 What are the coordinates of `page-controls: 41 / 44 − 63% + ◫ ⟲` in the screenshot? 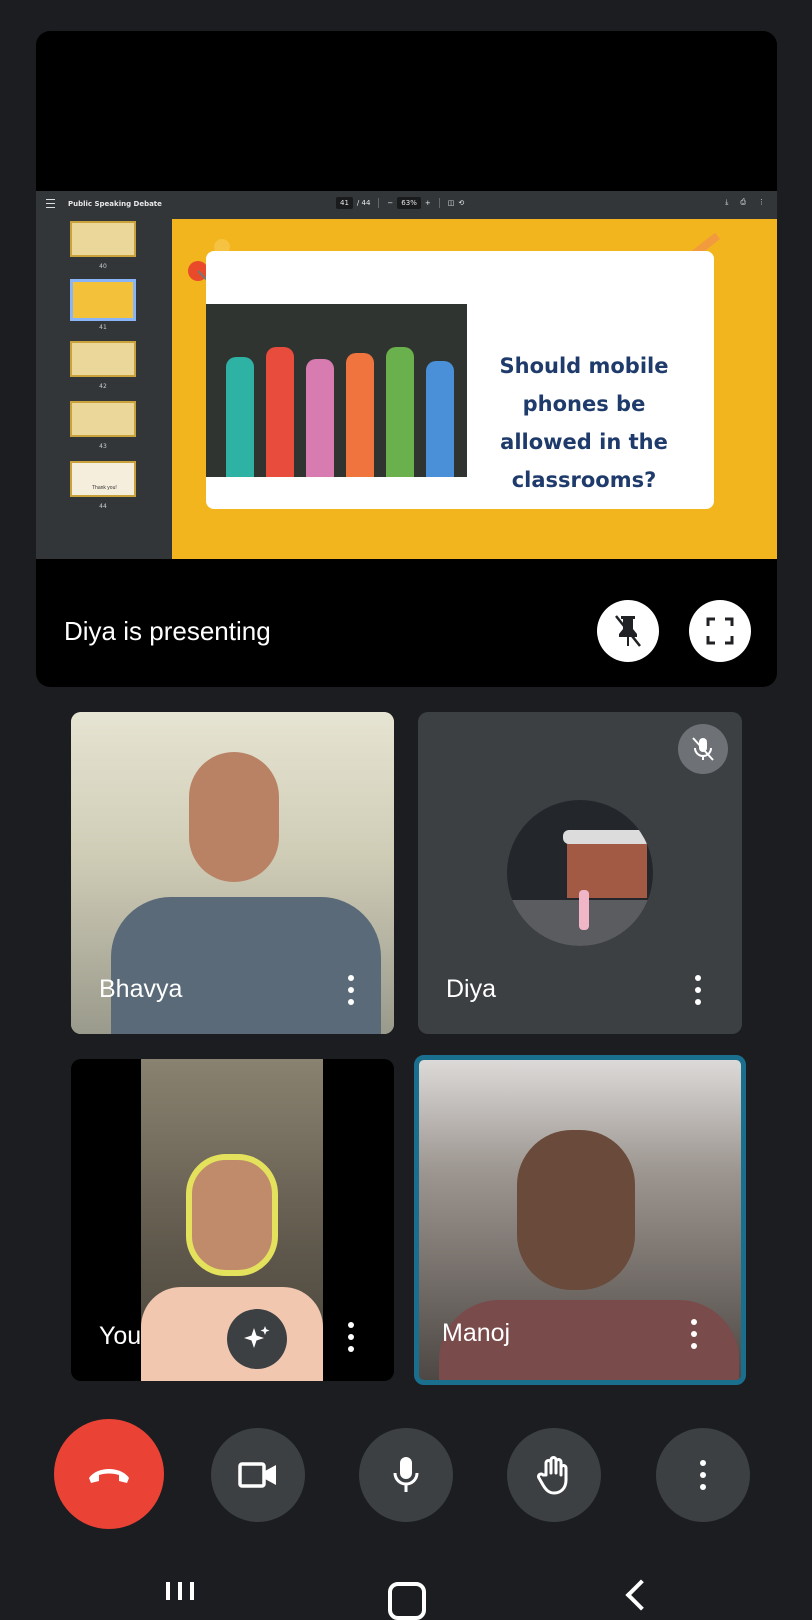 It's located at (400, 203).